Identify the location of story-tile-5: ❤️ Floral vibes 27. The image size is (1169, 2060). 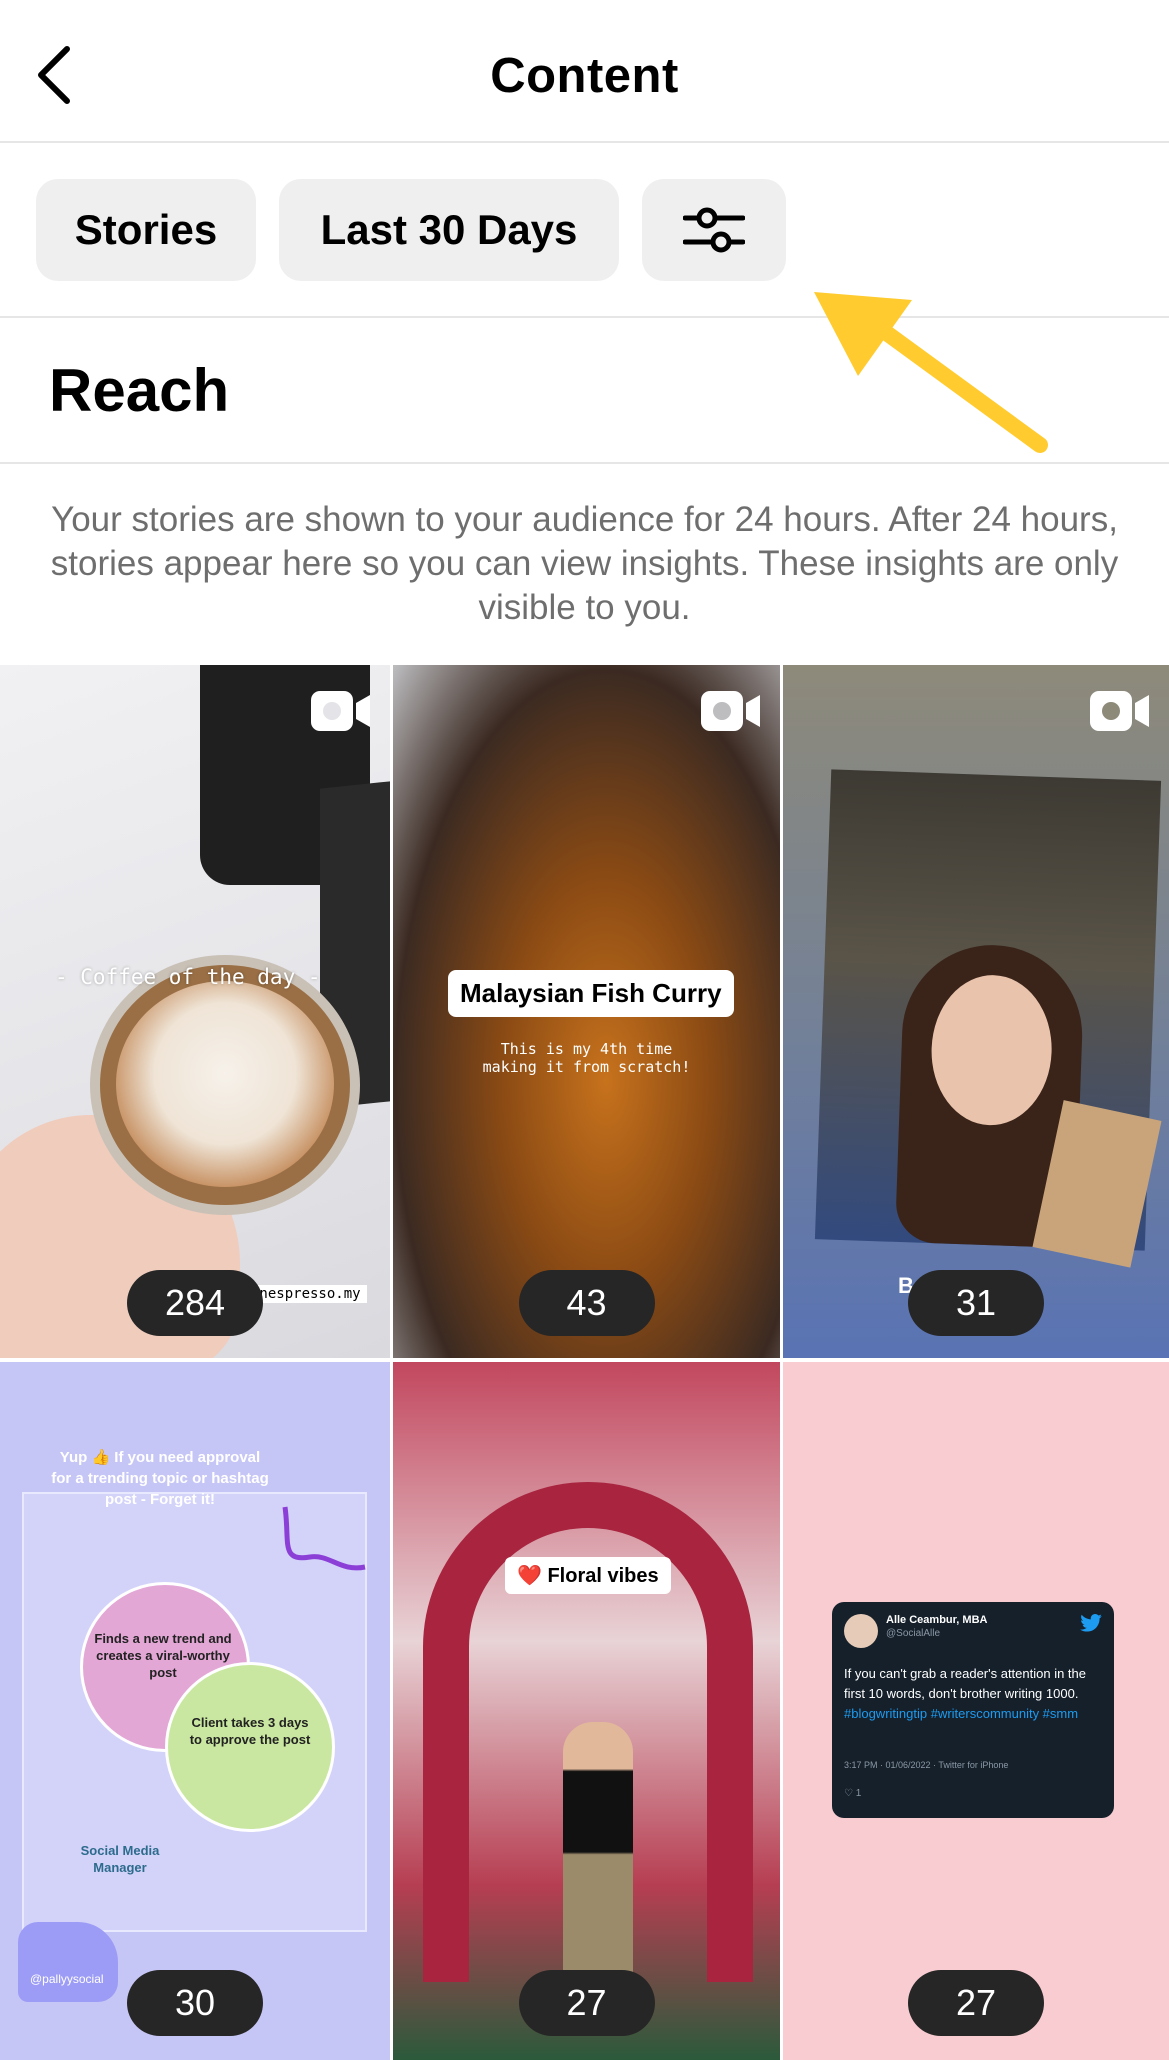
(586, 1711).